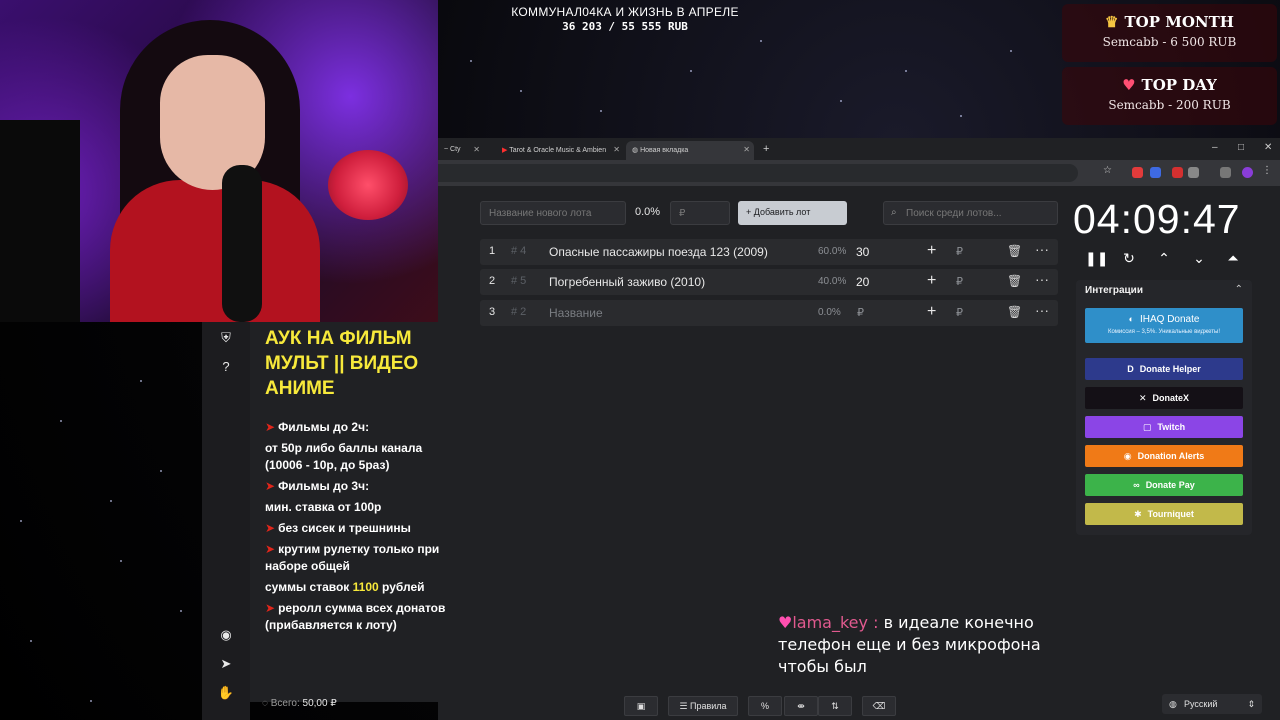 This screenshot has width=1280, height=720. Describe the element at coordinates (862, 282) in the screenshot. I see `lot-amount: 20` at that location.